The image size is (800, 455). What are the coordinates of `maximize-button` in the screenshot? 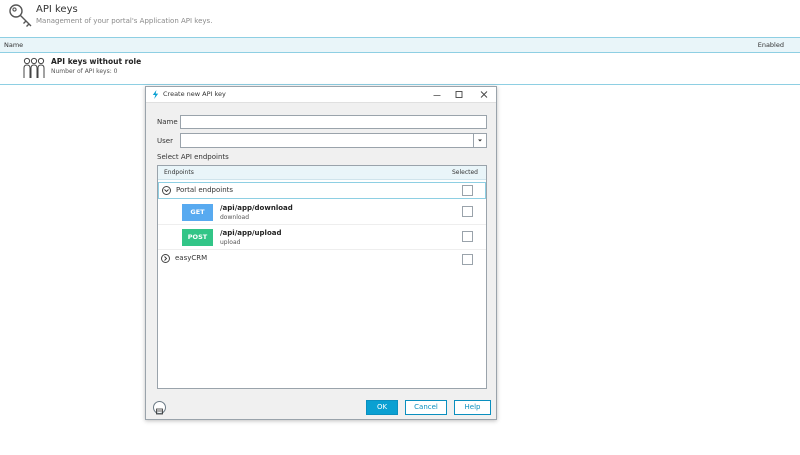 It's located at (459, 95).